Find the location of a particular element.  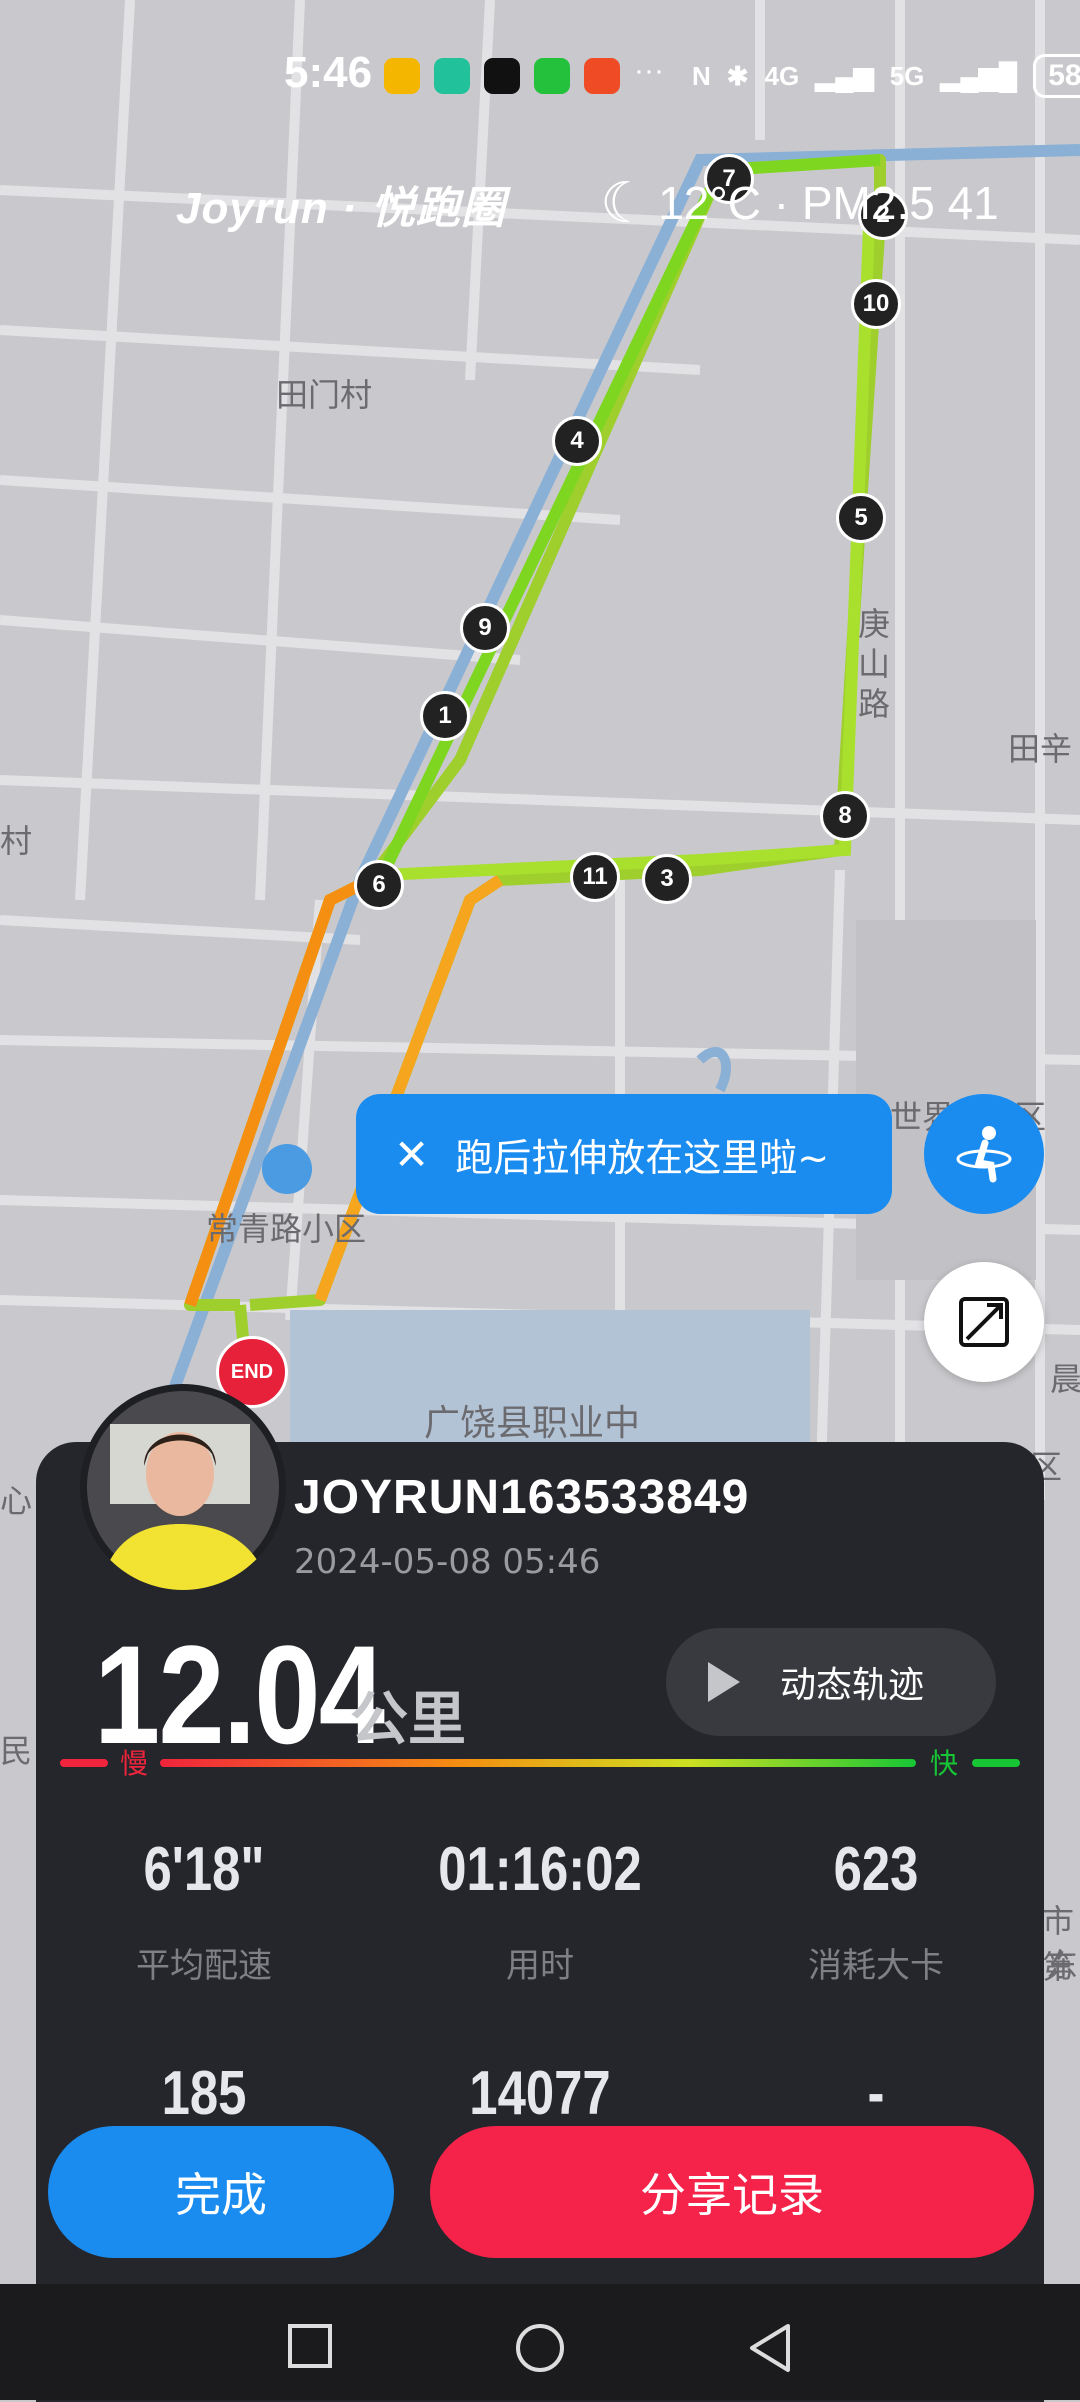

signal-icon: ▂▄▆█ is located at coordinates (979, 75).